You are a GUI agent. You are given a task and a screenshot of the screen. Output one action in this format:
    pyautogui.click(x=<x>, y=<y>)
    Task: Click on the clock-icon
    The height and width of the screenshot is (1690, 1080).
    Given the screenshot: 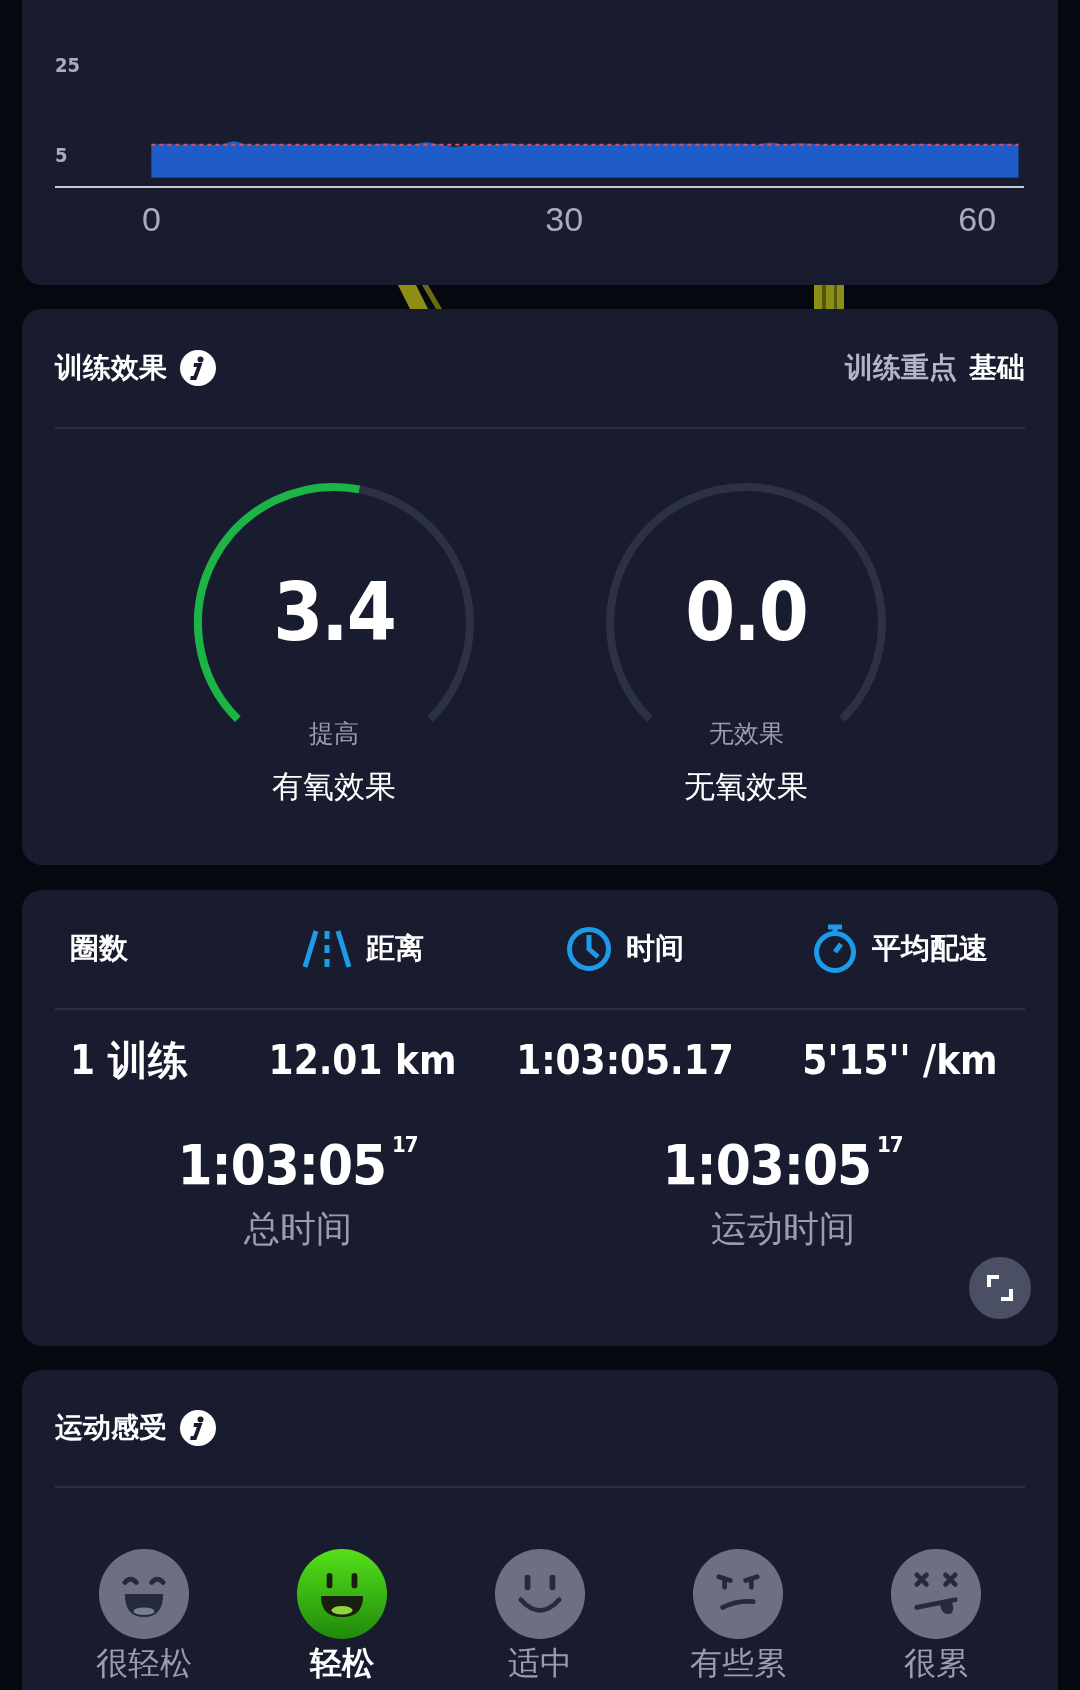 What is the action you would take?
    pyautogui.click(x=589, y=949)
    